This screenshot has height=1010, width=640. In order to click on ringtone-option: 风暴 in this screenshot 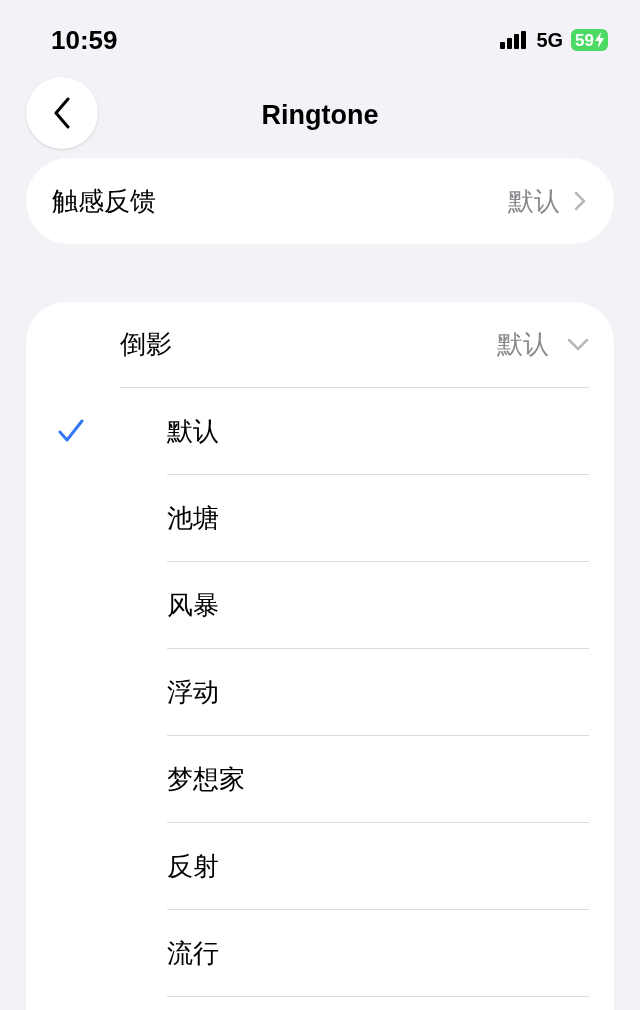, I will do `click(320, 605)`.